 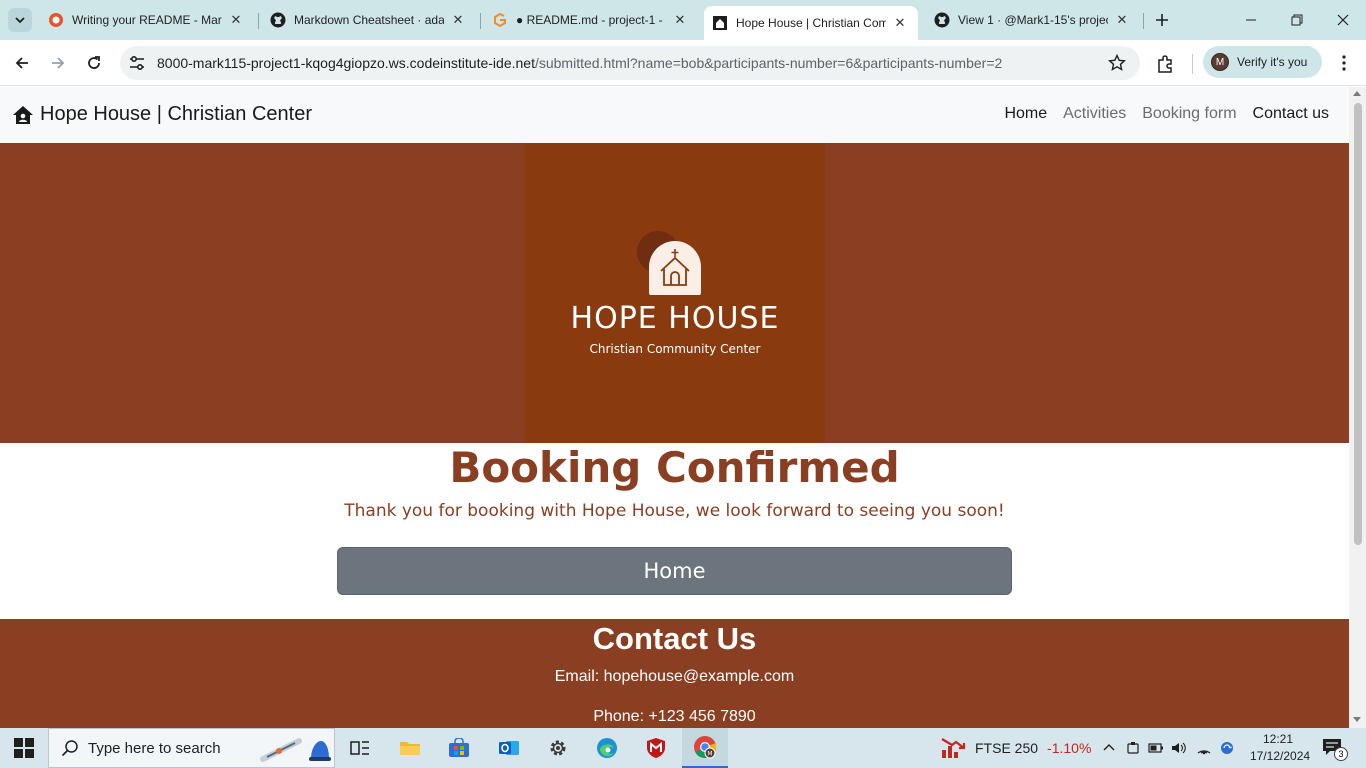 I want to click on microsoft-store-button, so click(x=459, y=748).